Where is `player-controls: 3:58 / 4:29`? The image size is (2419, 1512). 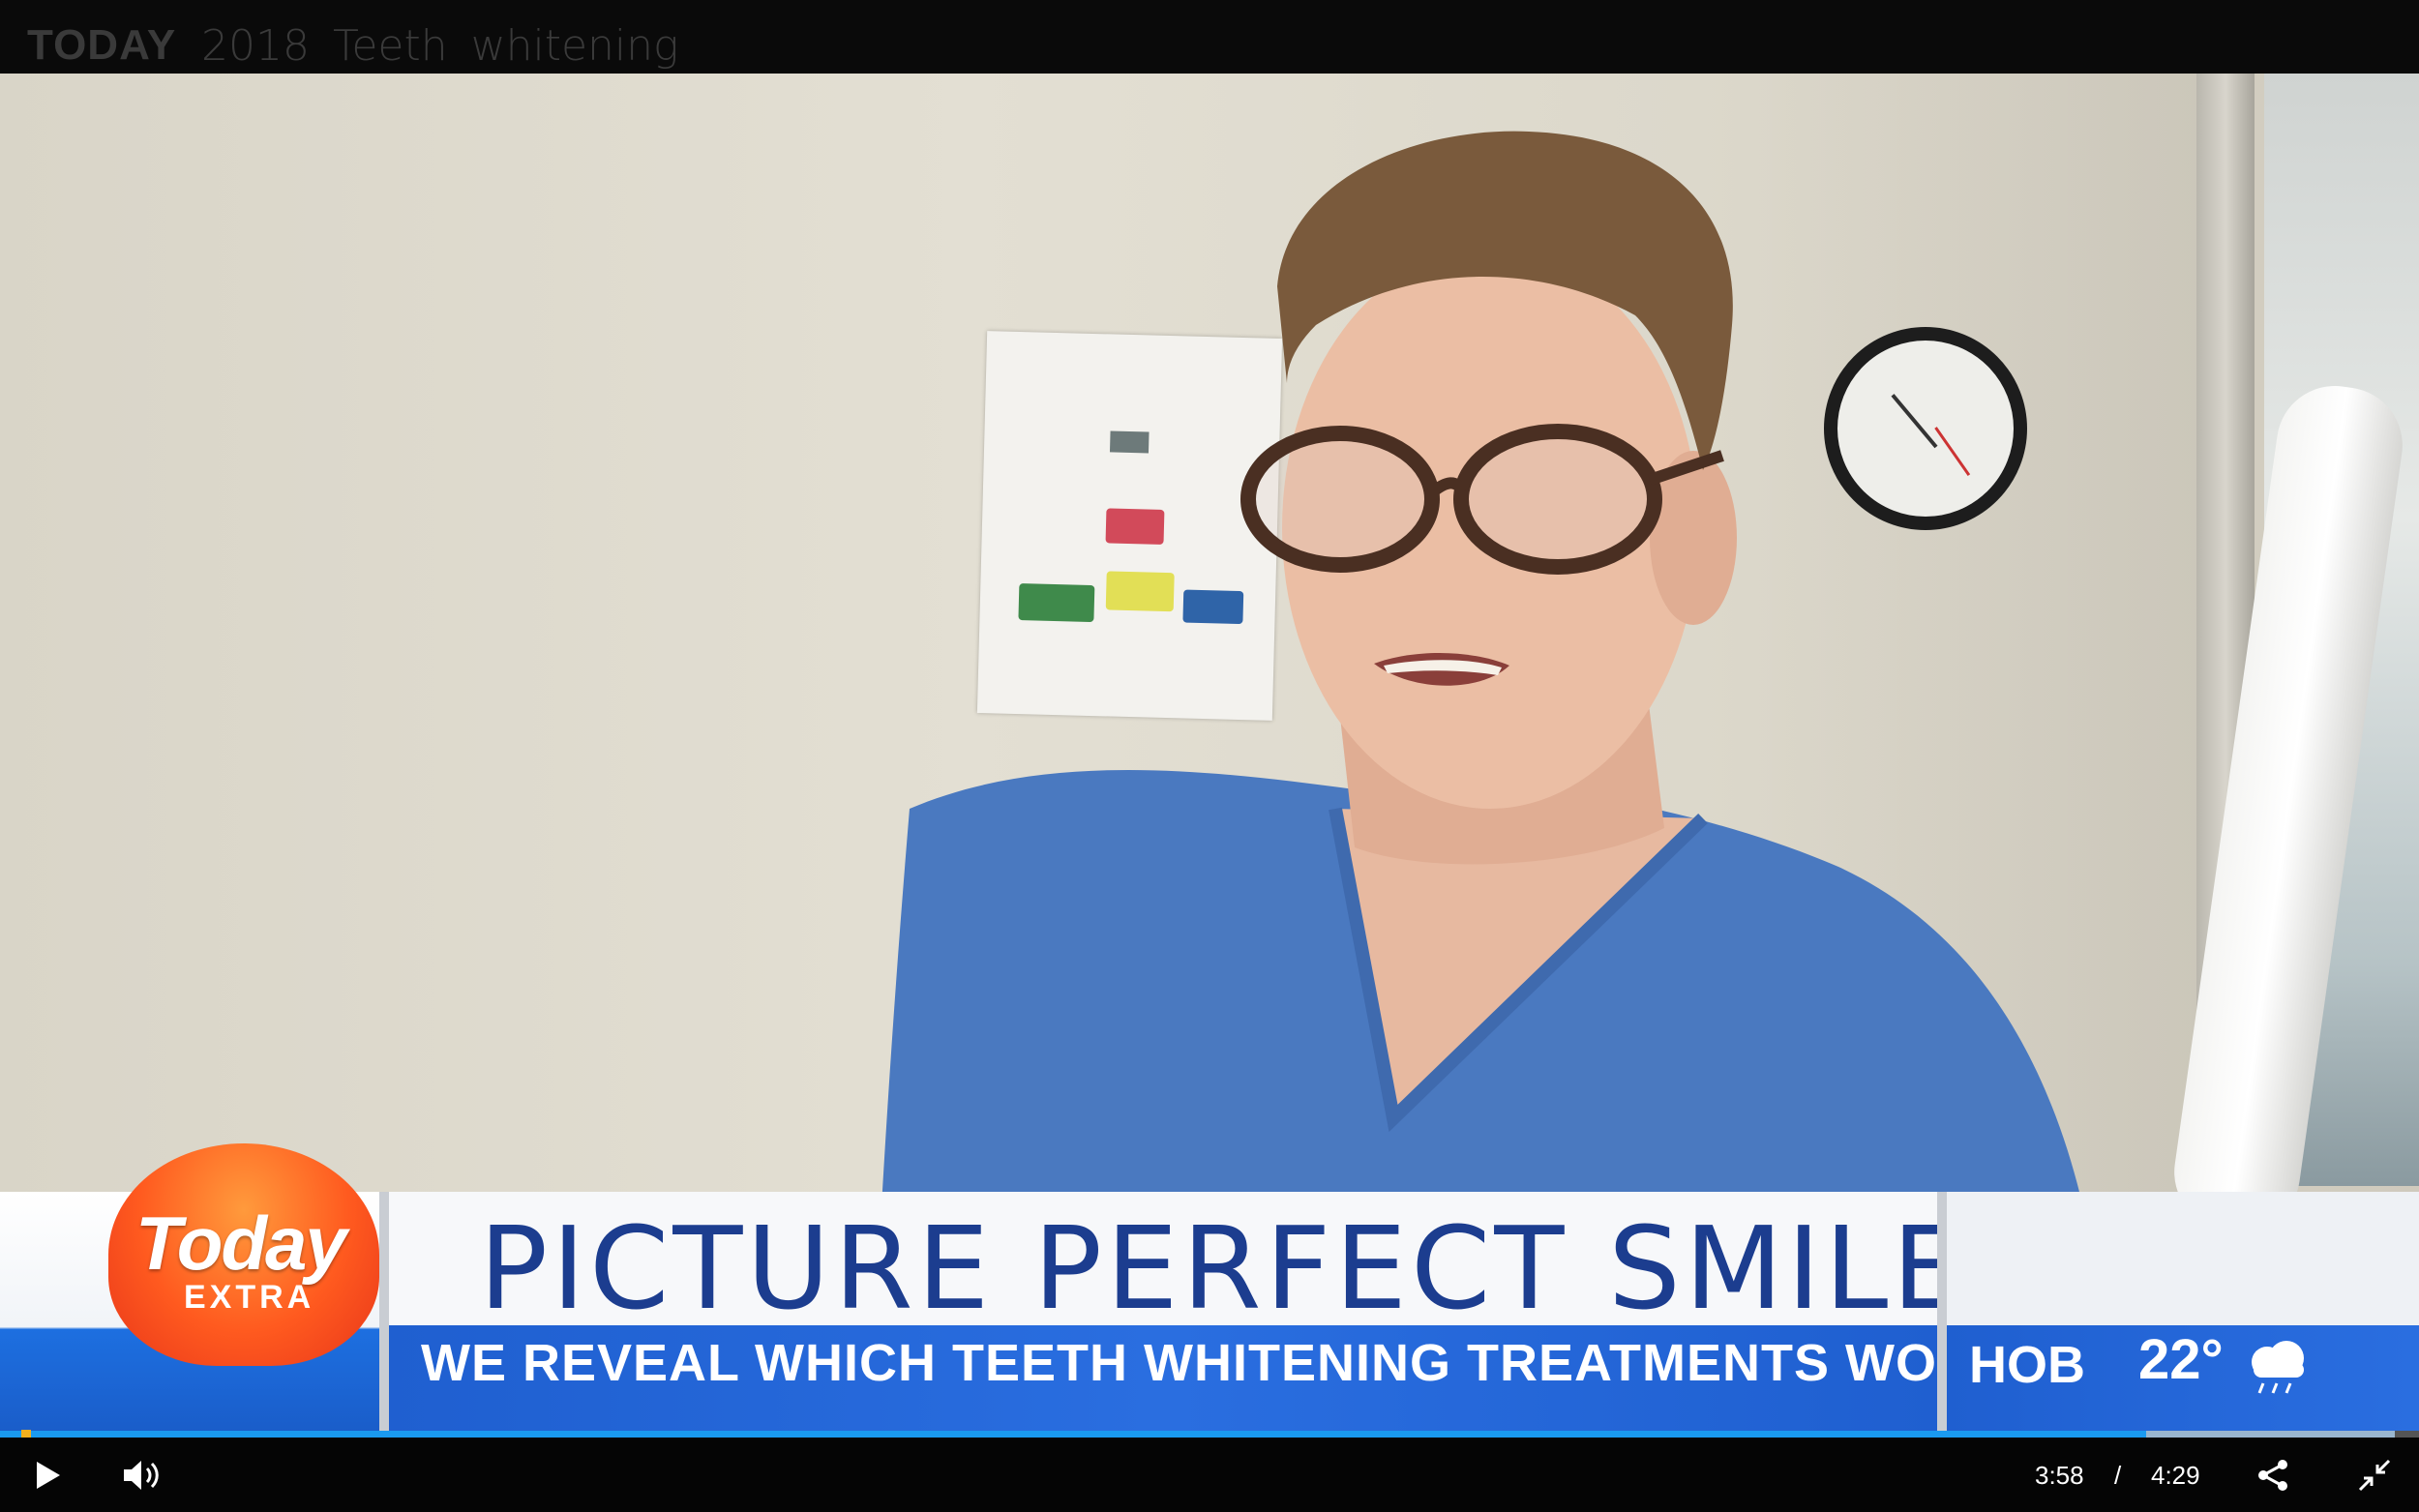
player-controls: 3:58 / 4:29 is located at coordinates (1209, 1475).